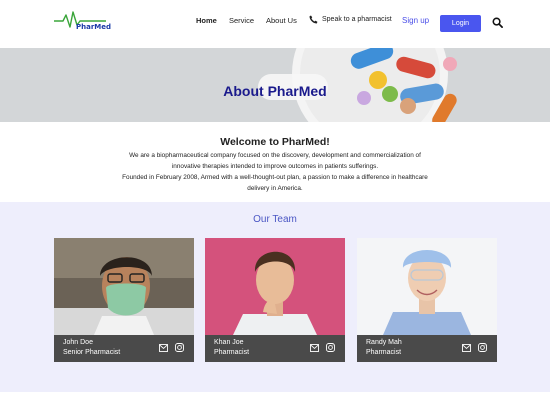 This screenshot has width=550, height=400. What do you see at coordinates (281, 20) in the screenshot?
I see `nav-about-us: About Us` at bounding box center [281, 20].